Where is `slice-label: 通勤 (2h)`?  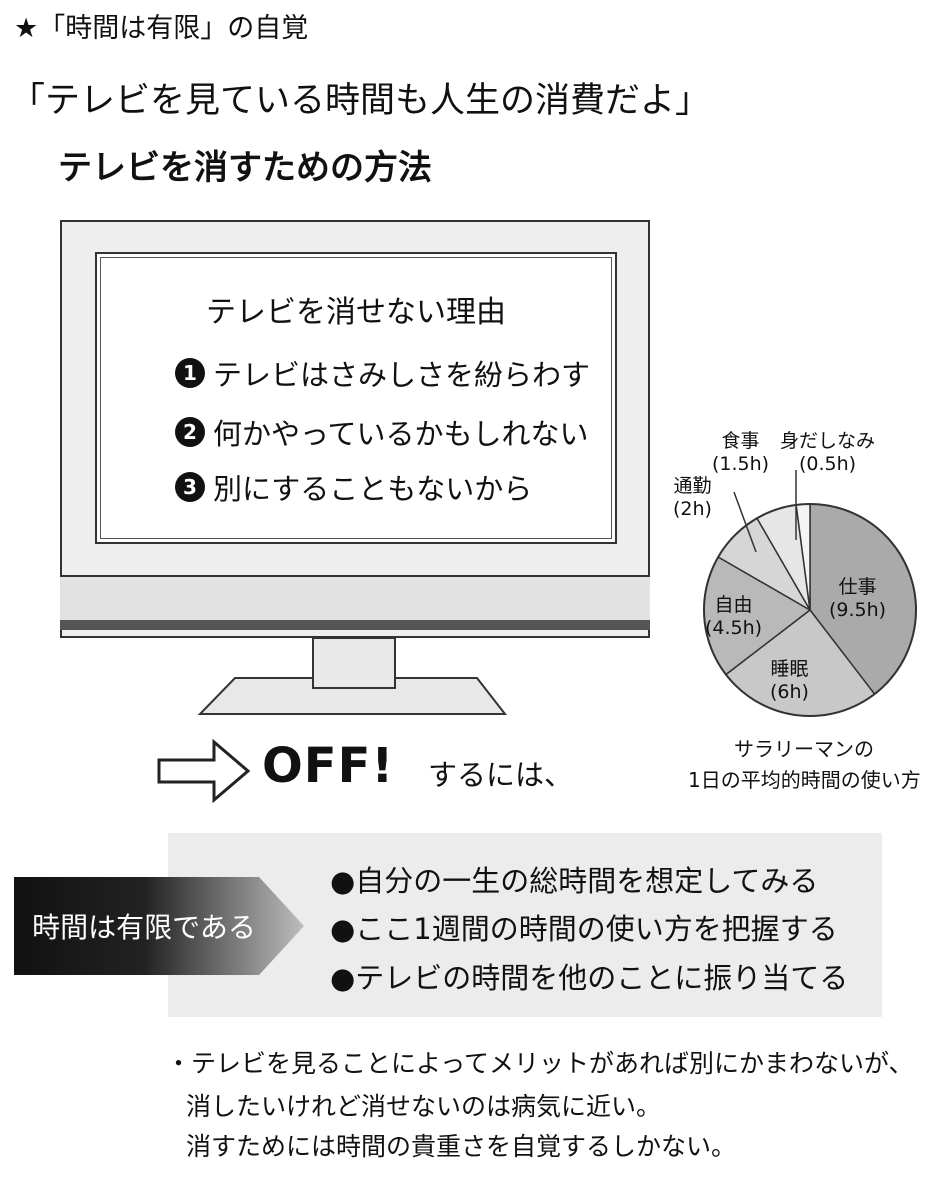 slice-label: 通勤 (2h) is located at coordinates (692, 497).